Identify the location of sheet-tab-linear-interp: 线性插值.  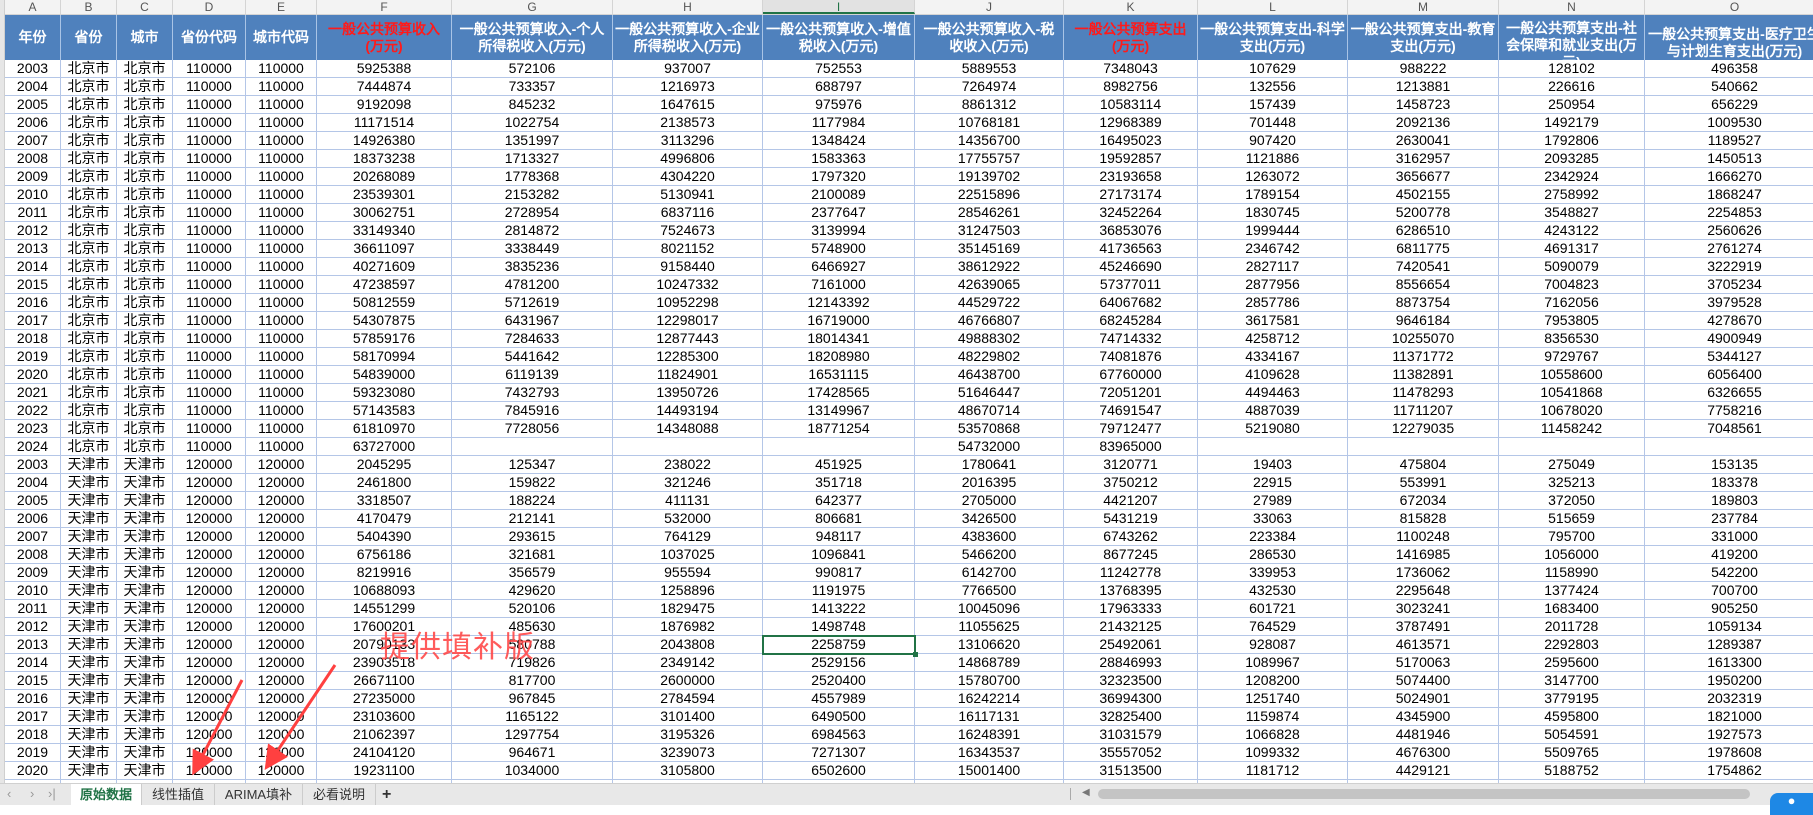
(178, 794).